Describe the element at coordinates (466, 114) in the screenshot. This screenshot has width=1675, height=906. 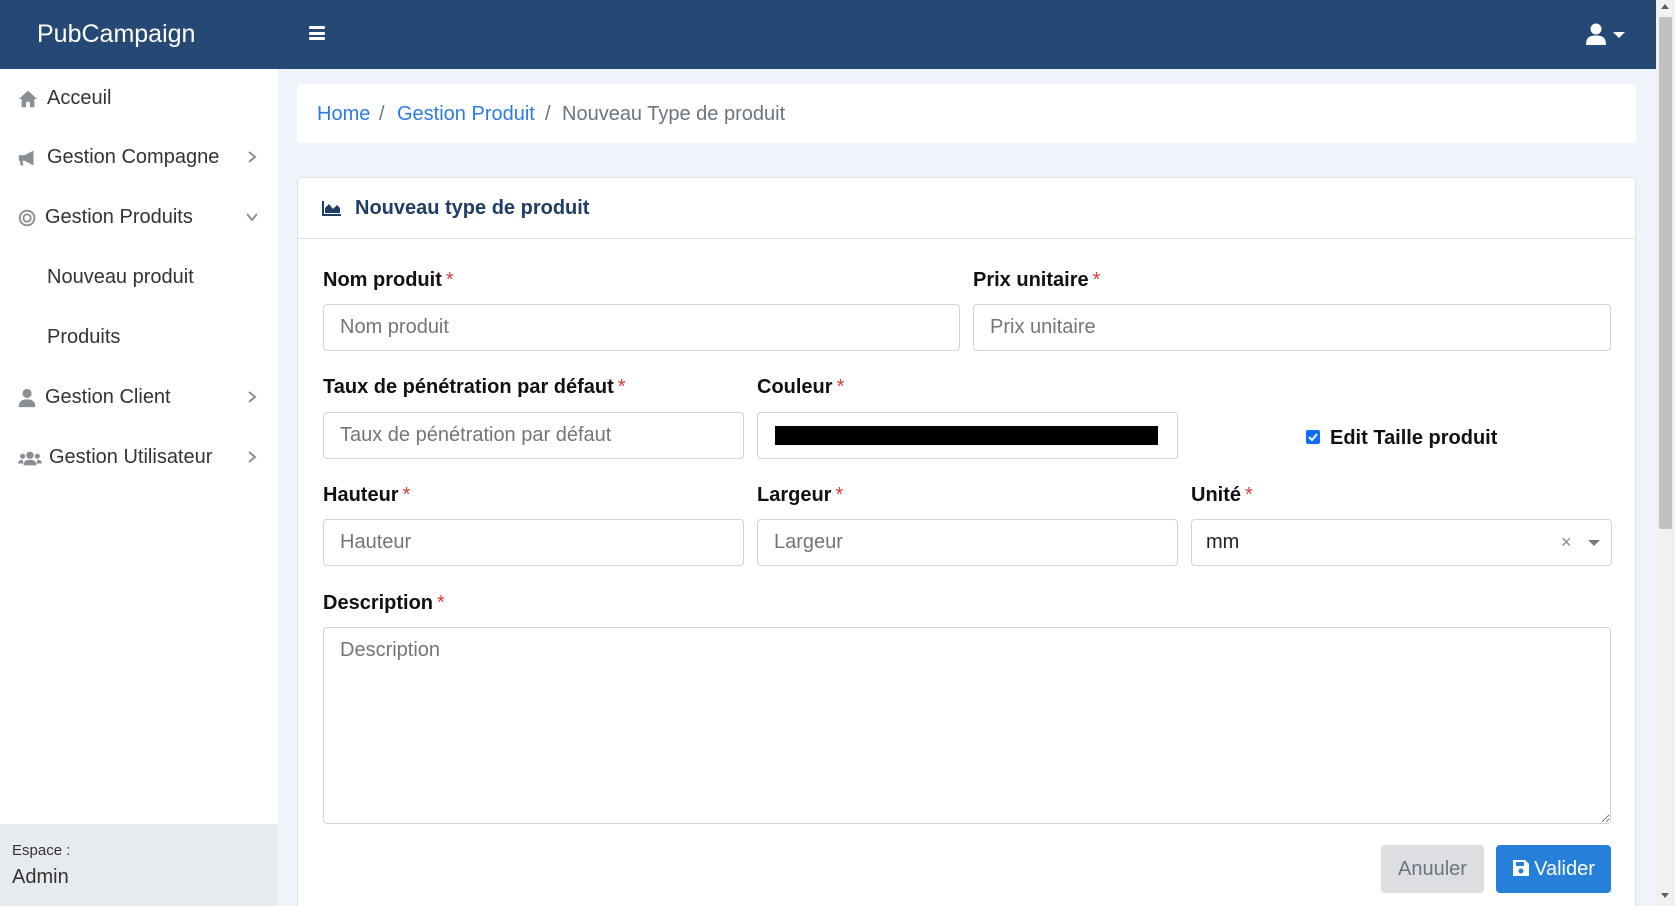
I see `breadcrumb-section-link: Gestion Produit` at that location.